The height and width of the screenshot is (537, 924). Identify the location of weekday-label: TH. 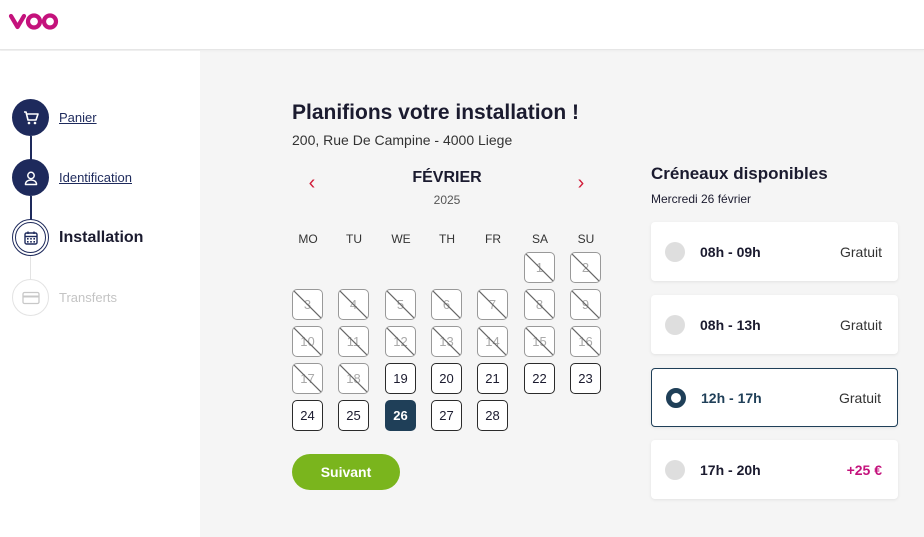
(447, 239).